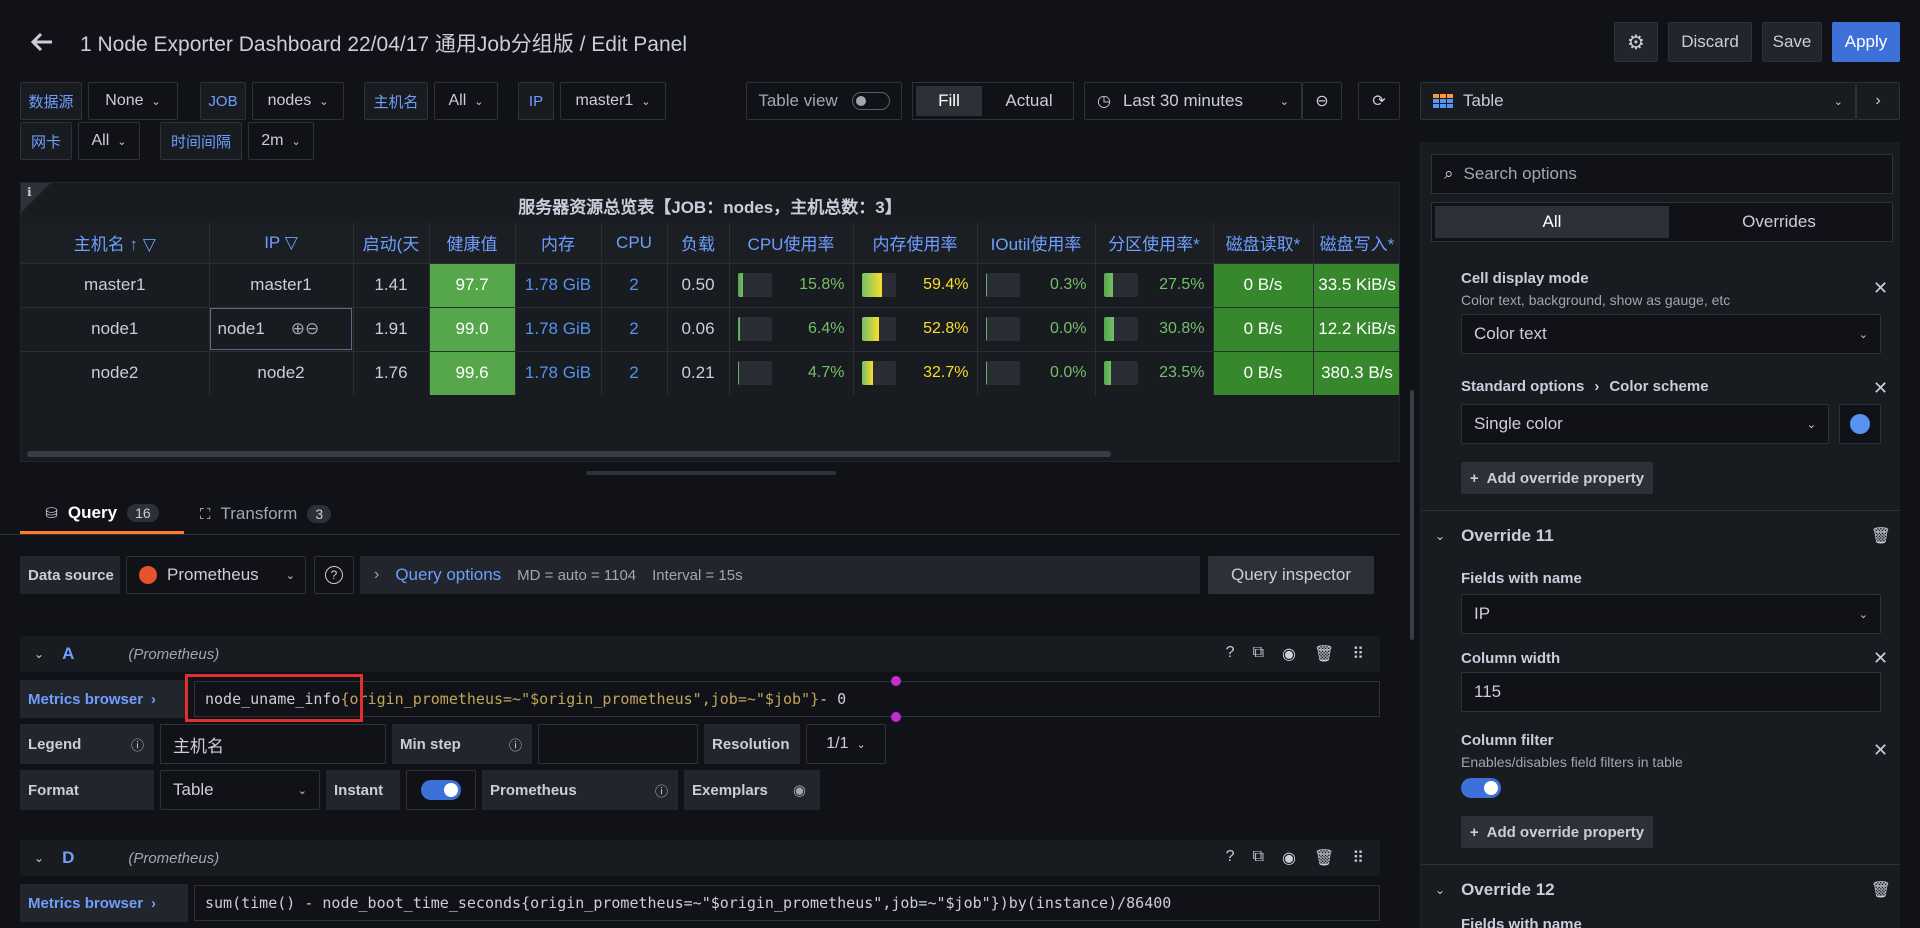  What do you see at coordinates (281, 372) in the screenshot?
I see `table-cell-ip: node2` at bounding box center [281, 372].